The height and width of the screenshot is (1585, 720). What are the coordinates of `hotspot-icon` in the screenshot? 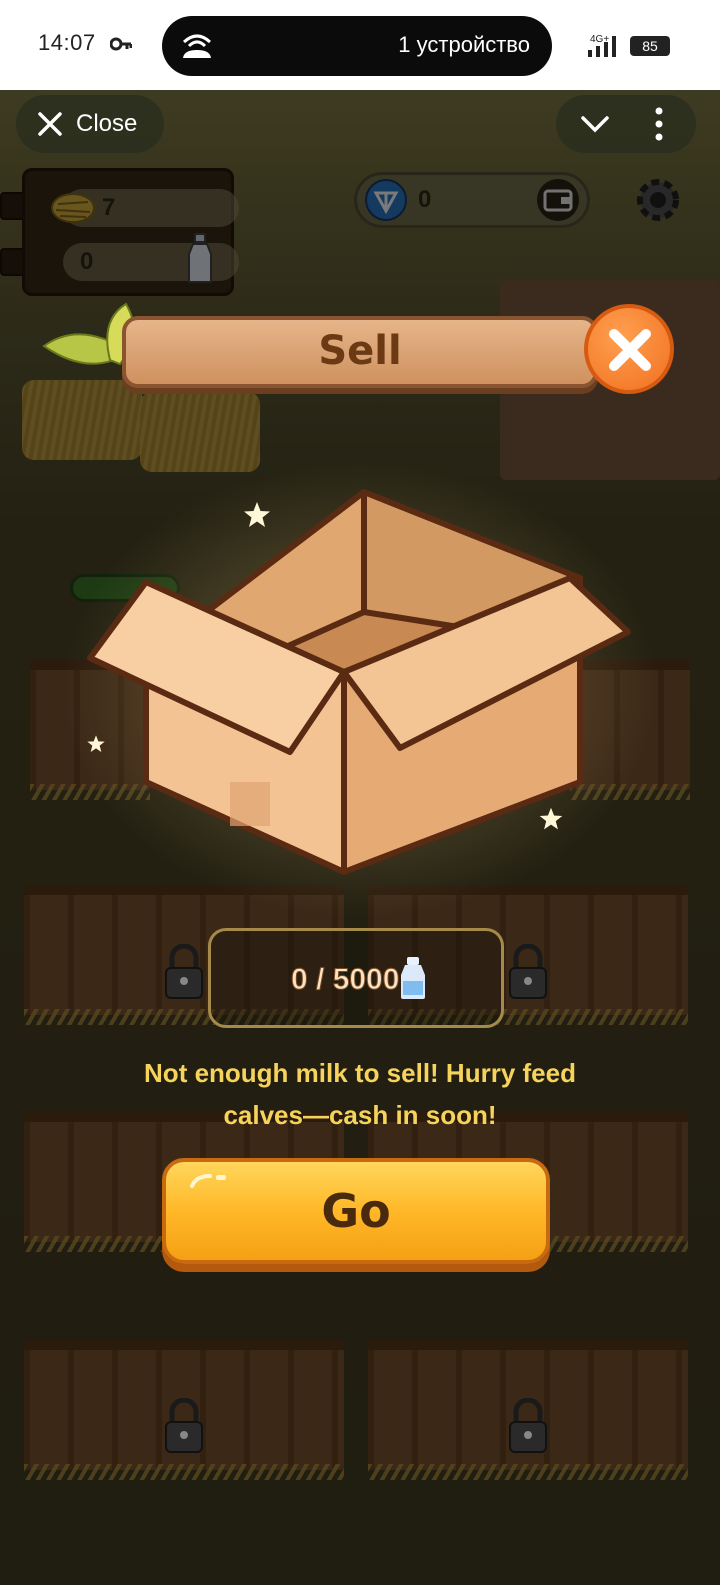 It's located at (197, 46).